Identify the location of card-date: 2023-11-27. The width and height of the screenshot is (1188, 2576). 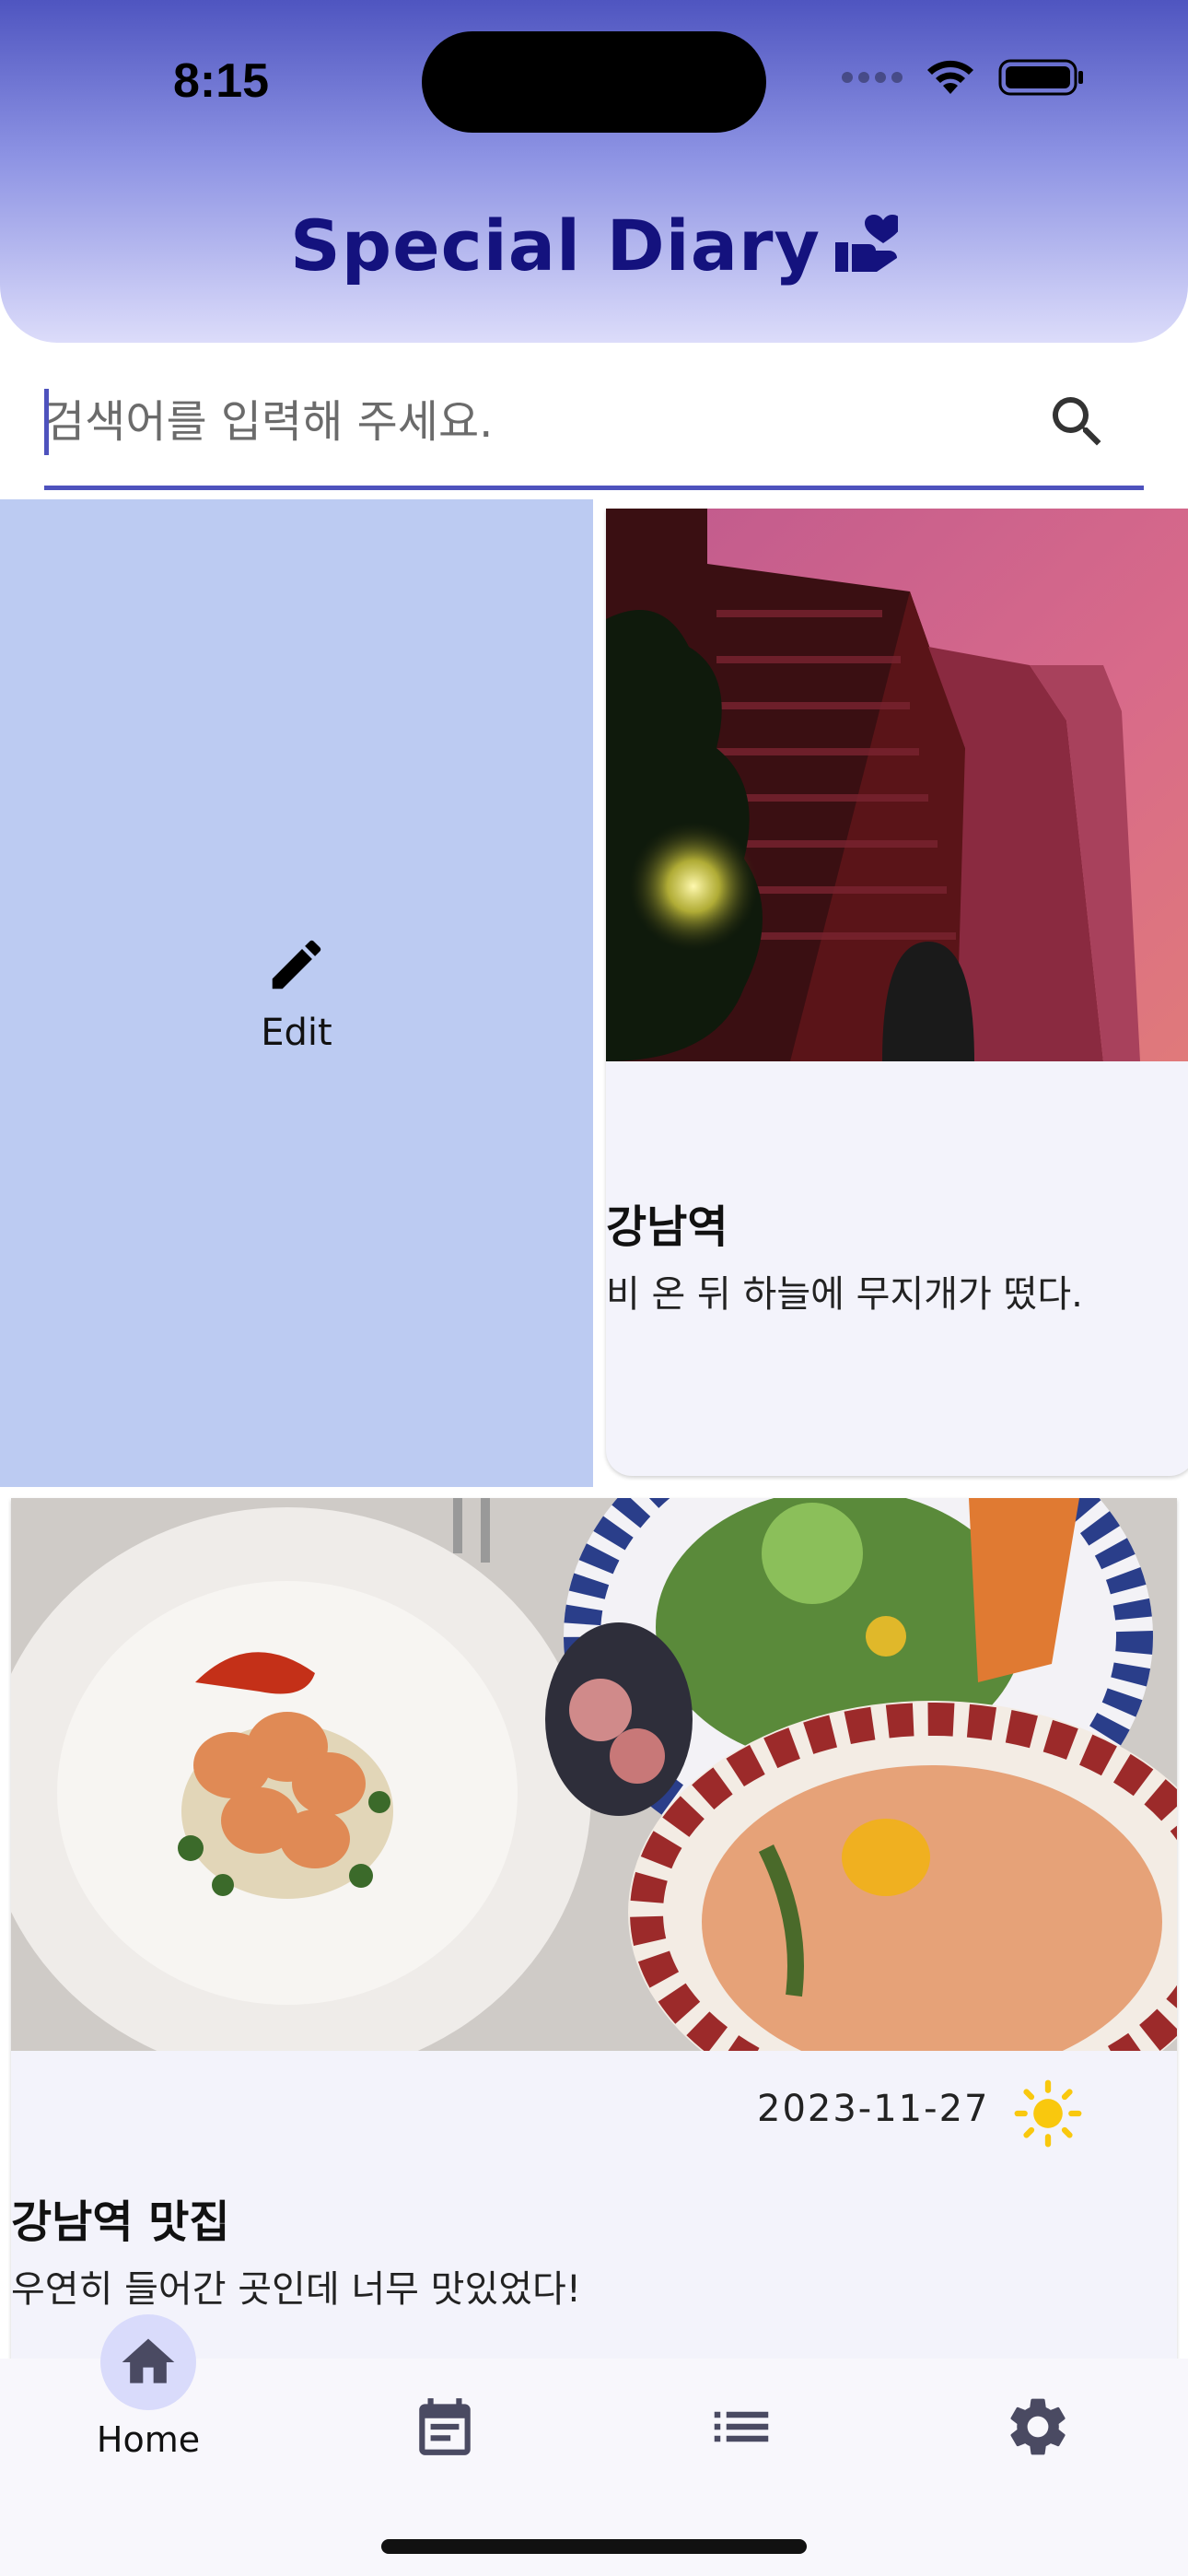
(873, 2109).